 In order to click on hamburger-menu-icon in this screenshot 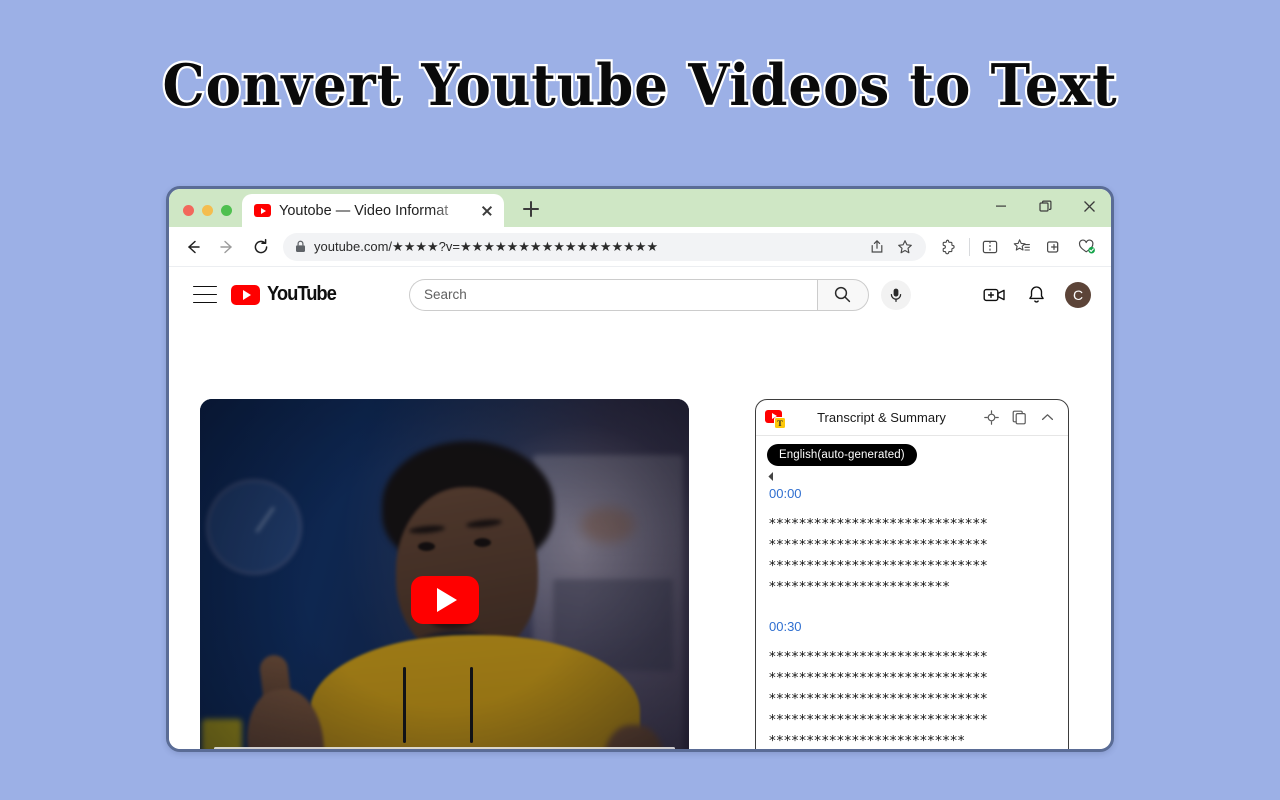, I will do `click(205, 294)`.